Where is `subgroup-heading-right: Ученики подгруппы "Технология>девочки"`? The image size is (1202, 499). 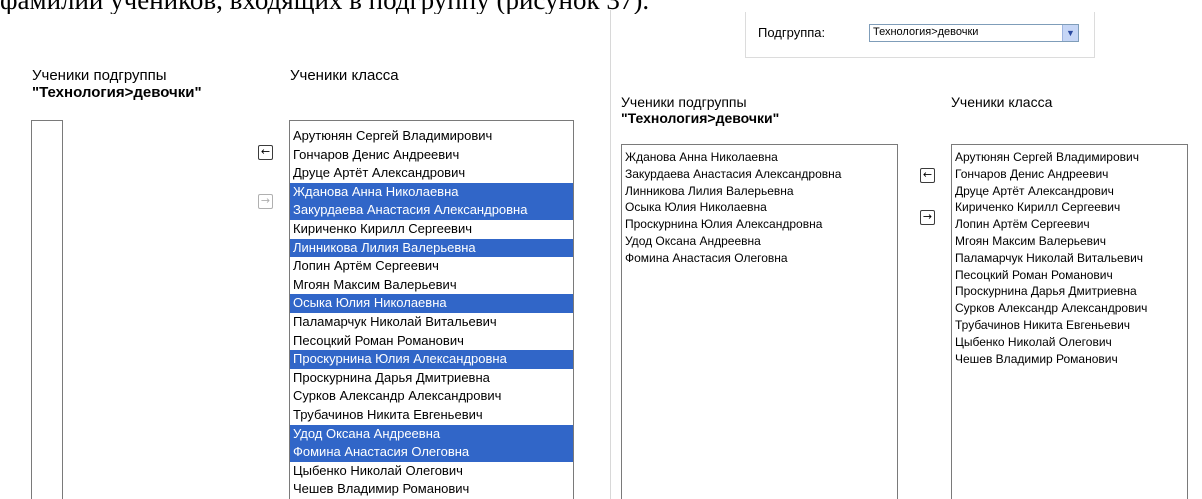
subgroup-heading-right: Ученики подгруппы "Технология>девочки" is located at coordinates (700, 110).